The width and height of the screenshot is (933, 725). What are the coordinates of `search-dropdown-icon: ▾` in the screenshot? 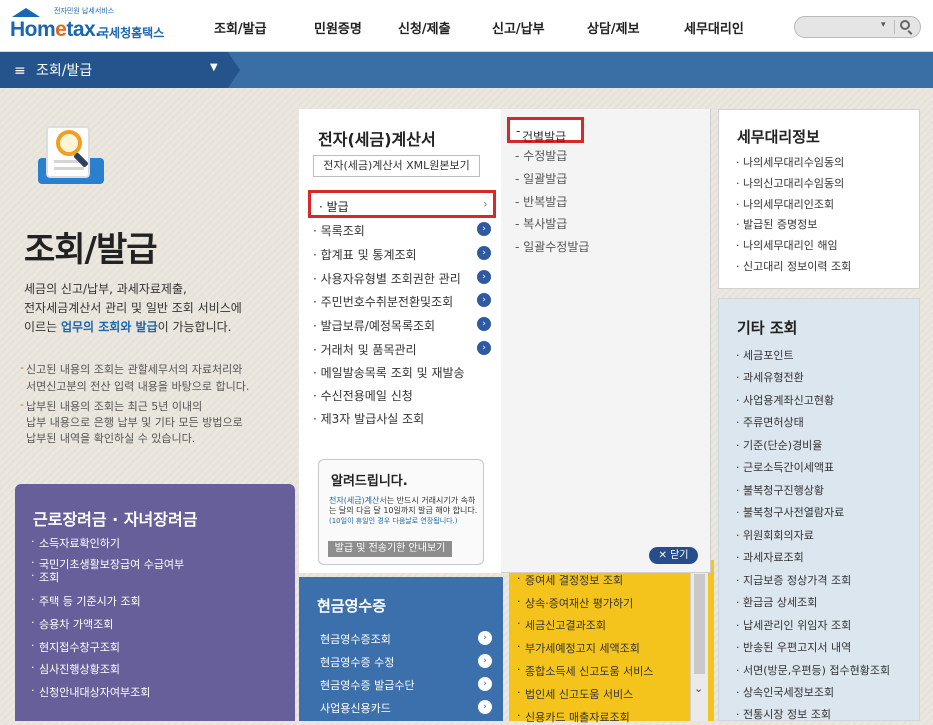 It's located at (883, 25).